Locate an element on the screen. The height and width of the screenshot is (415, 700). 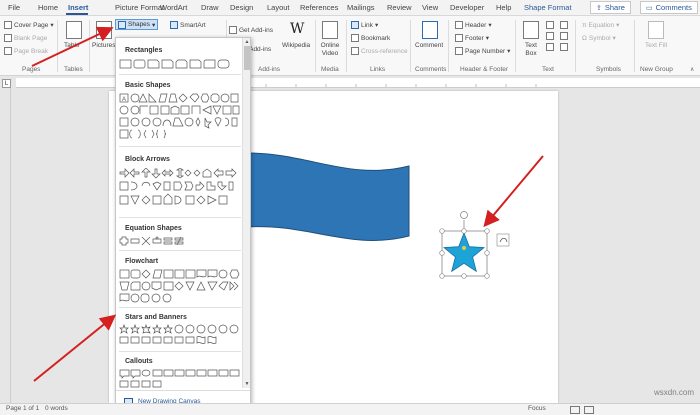
pictures-button-label: Pictures is located at coordinates (103, 45).